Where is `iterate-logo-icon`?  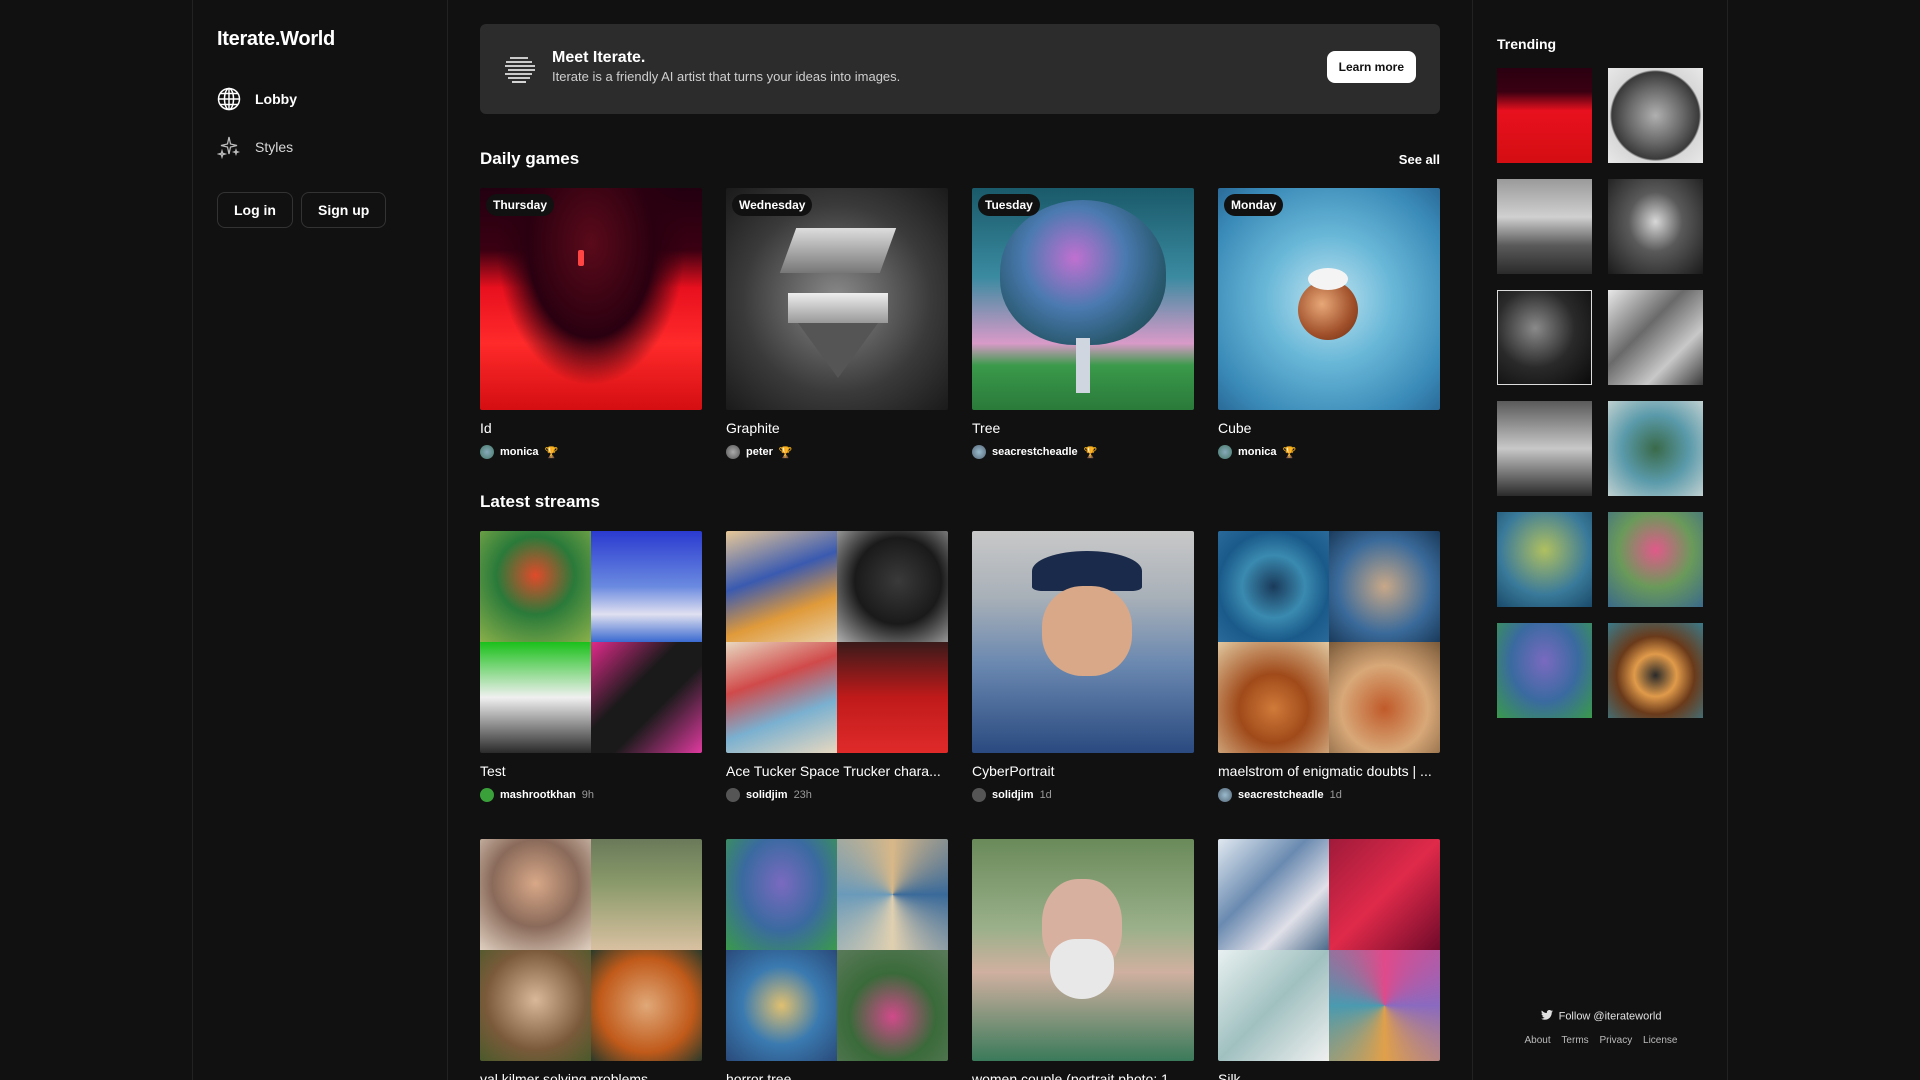 iterate-logo-icon is located at coordinates (520, 69).